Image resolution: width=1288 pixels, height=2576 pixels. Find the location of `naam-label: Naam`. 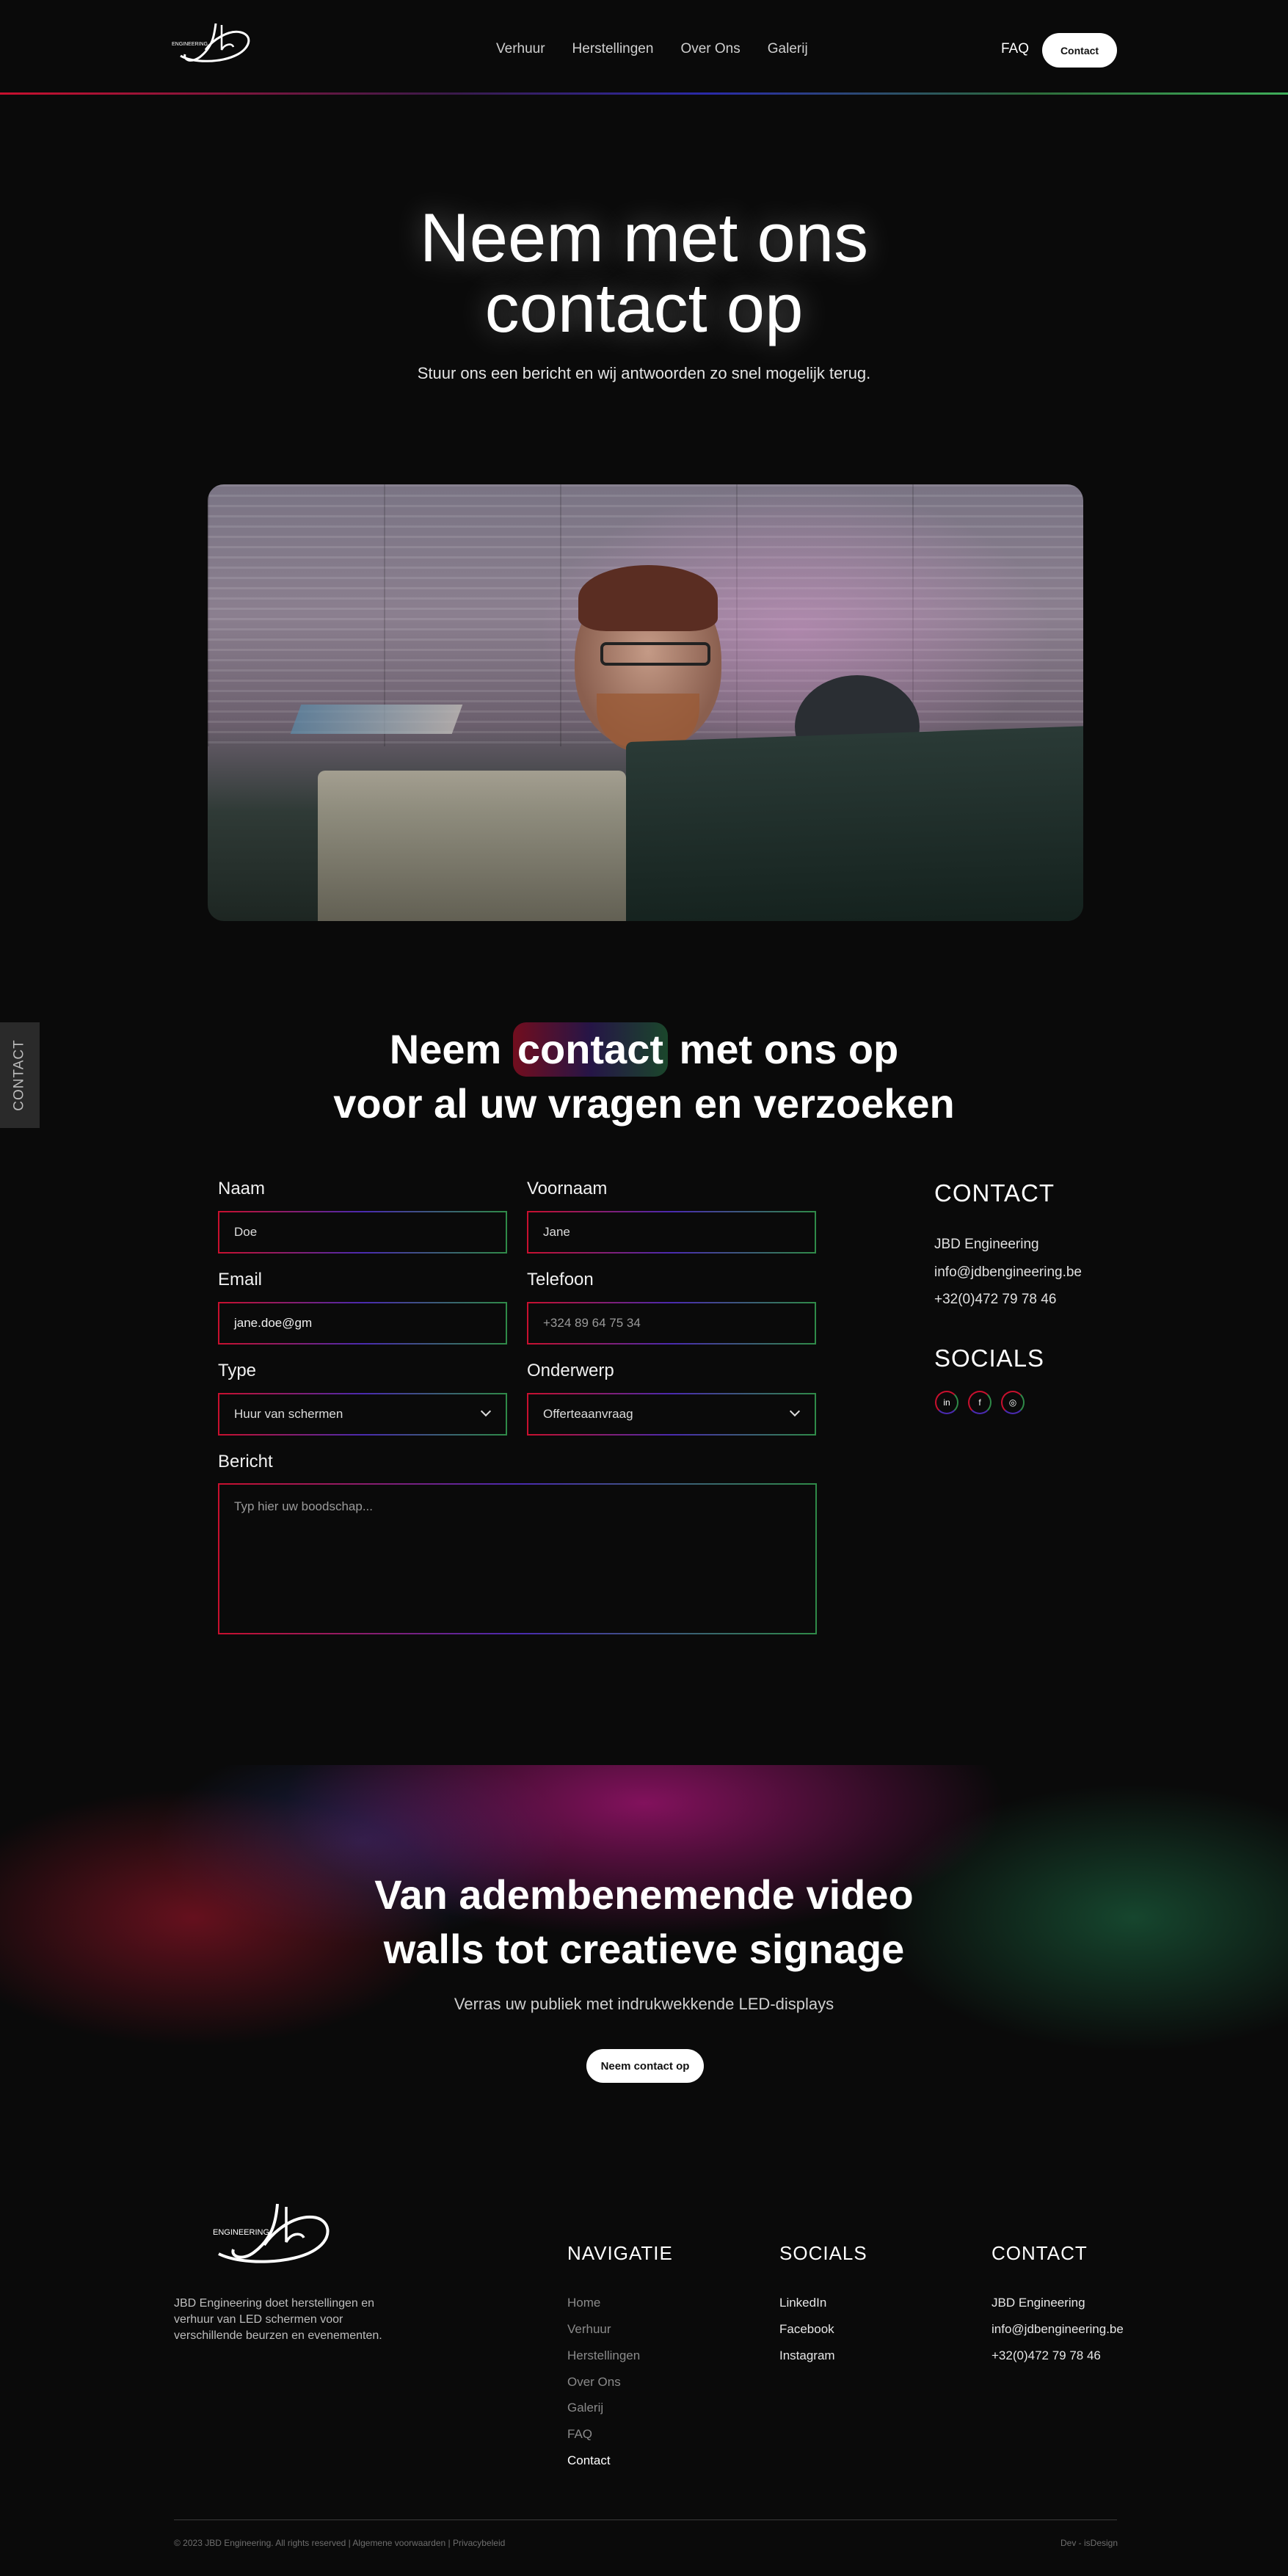

naam-label: Naam is located at coordinates (242, 1188).